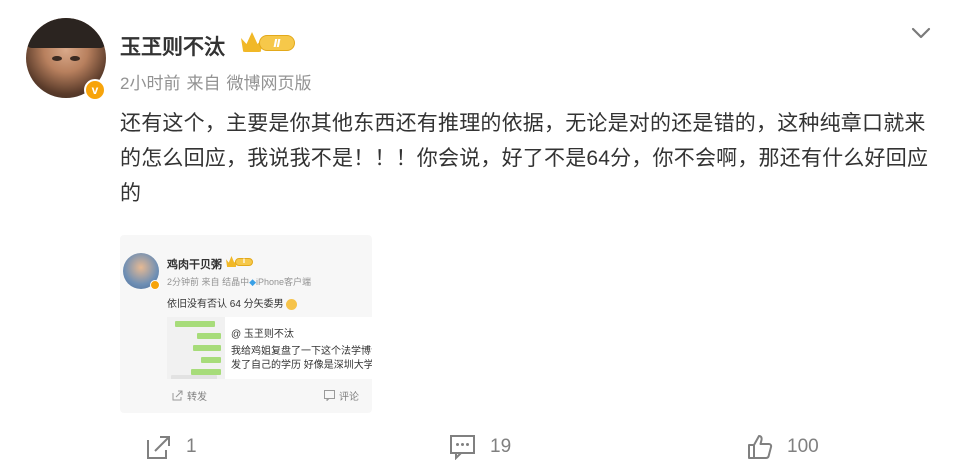 This screenshot has width=966, height=476. Describe the element at coordinates (301, 351) in the screenshot. I see `quoted-line: 我给鸡姐复盘了一下这个法学博士` at that location.